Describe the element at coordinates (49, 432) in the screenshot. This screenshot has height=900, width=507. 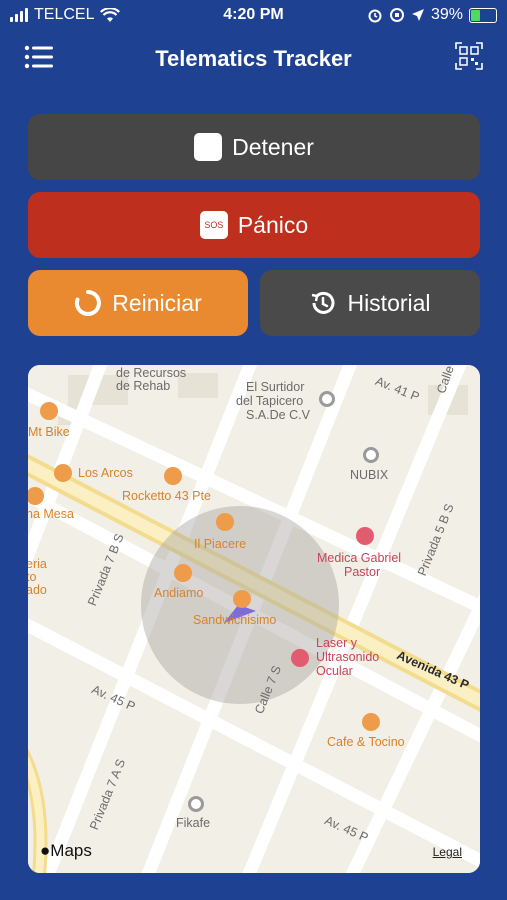
I see `map-label: Mt Bike` at that location.